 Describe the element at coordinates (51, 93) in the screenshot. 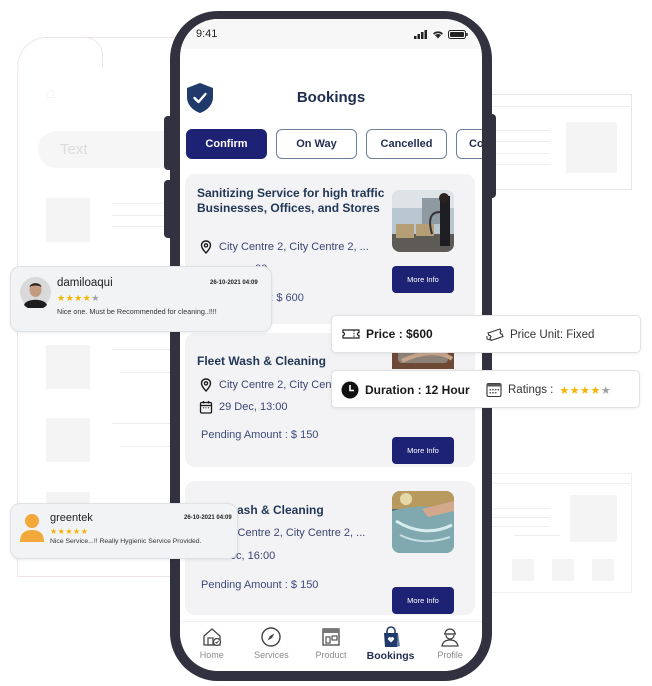

I see `wireframe-home-icon: ⌂` at that location.